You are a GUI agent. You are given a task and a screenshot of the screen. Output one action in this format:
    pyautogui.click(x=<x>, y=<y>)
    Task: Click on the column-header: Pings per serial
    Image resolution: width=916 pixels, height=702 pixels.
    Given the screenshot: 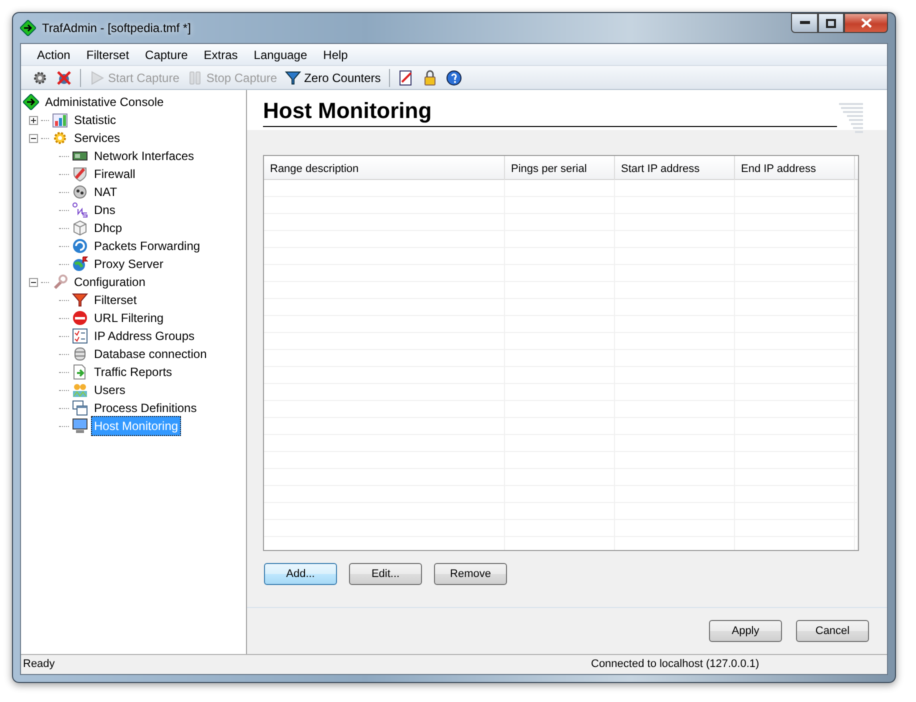 What is the action you would take?
    pyautogui.click(x=560, y=169)
    